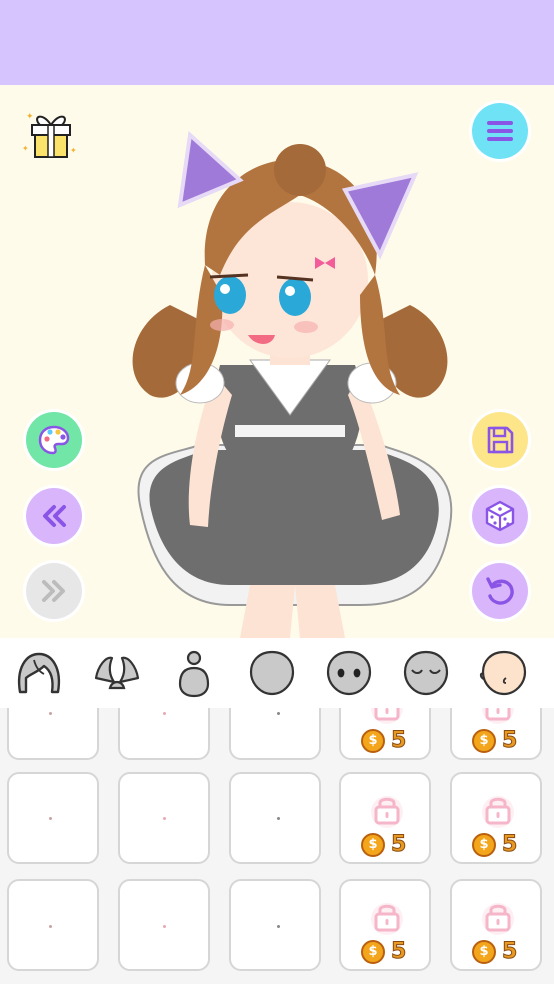 The height and width of the screenshot is (984, 554). I want to click on face-icon, so click(503, 673).